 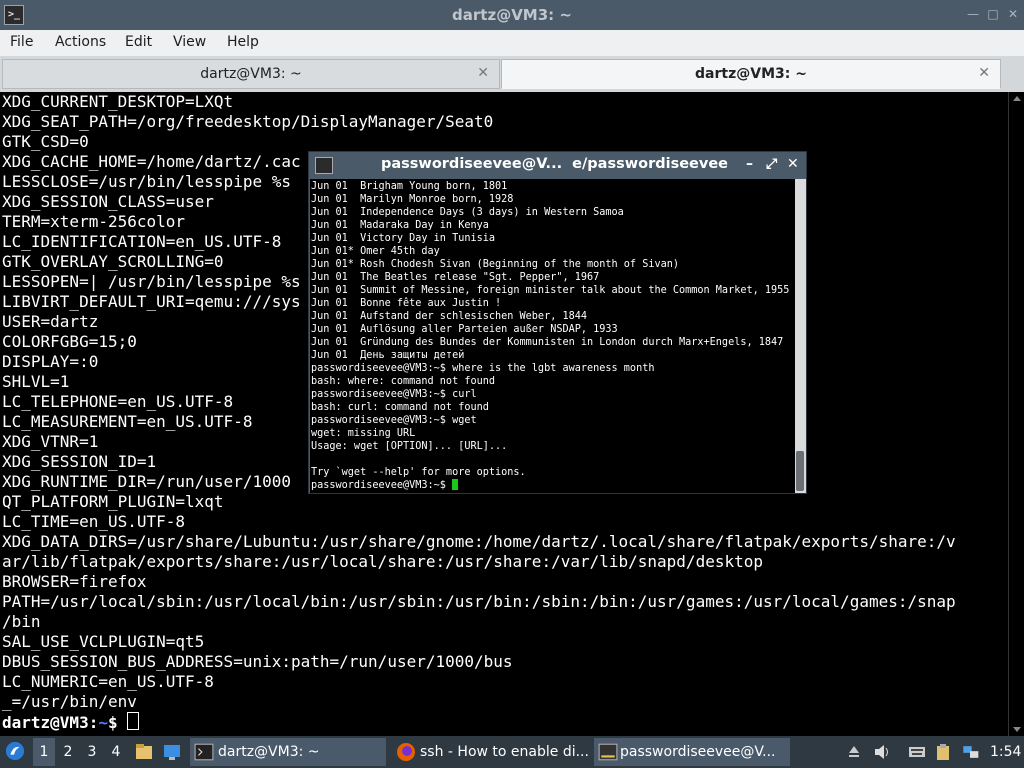 I want to click on terminal-line: Jun 01 Marilyn Monroe born, 1928, so click(x=412, y=199).